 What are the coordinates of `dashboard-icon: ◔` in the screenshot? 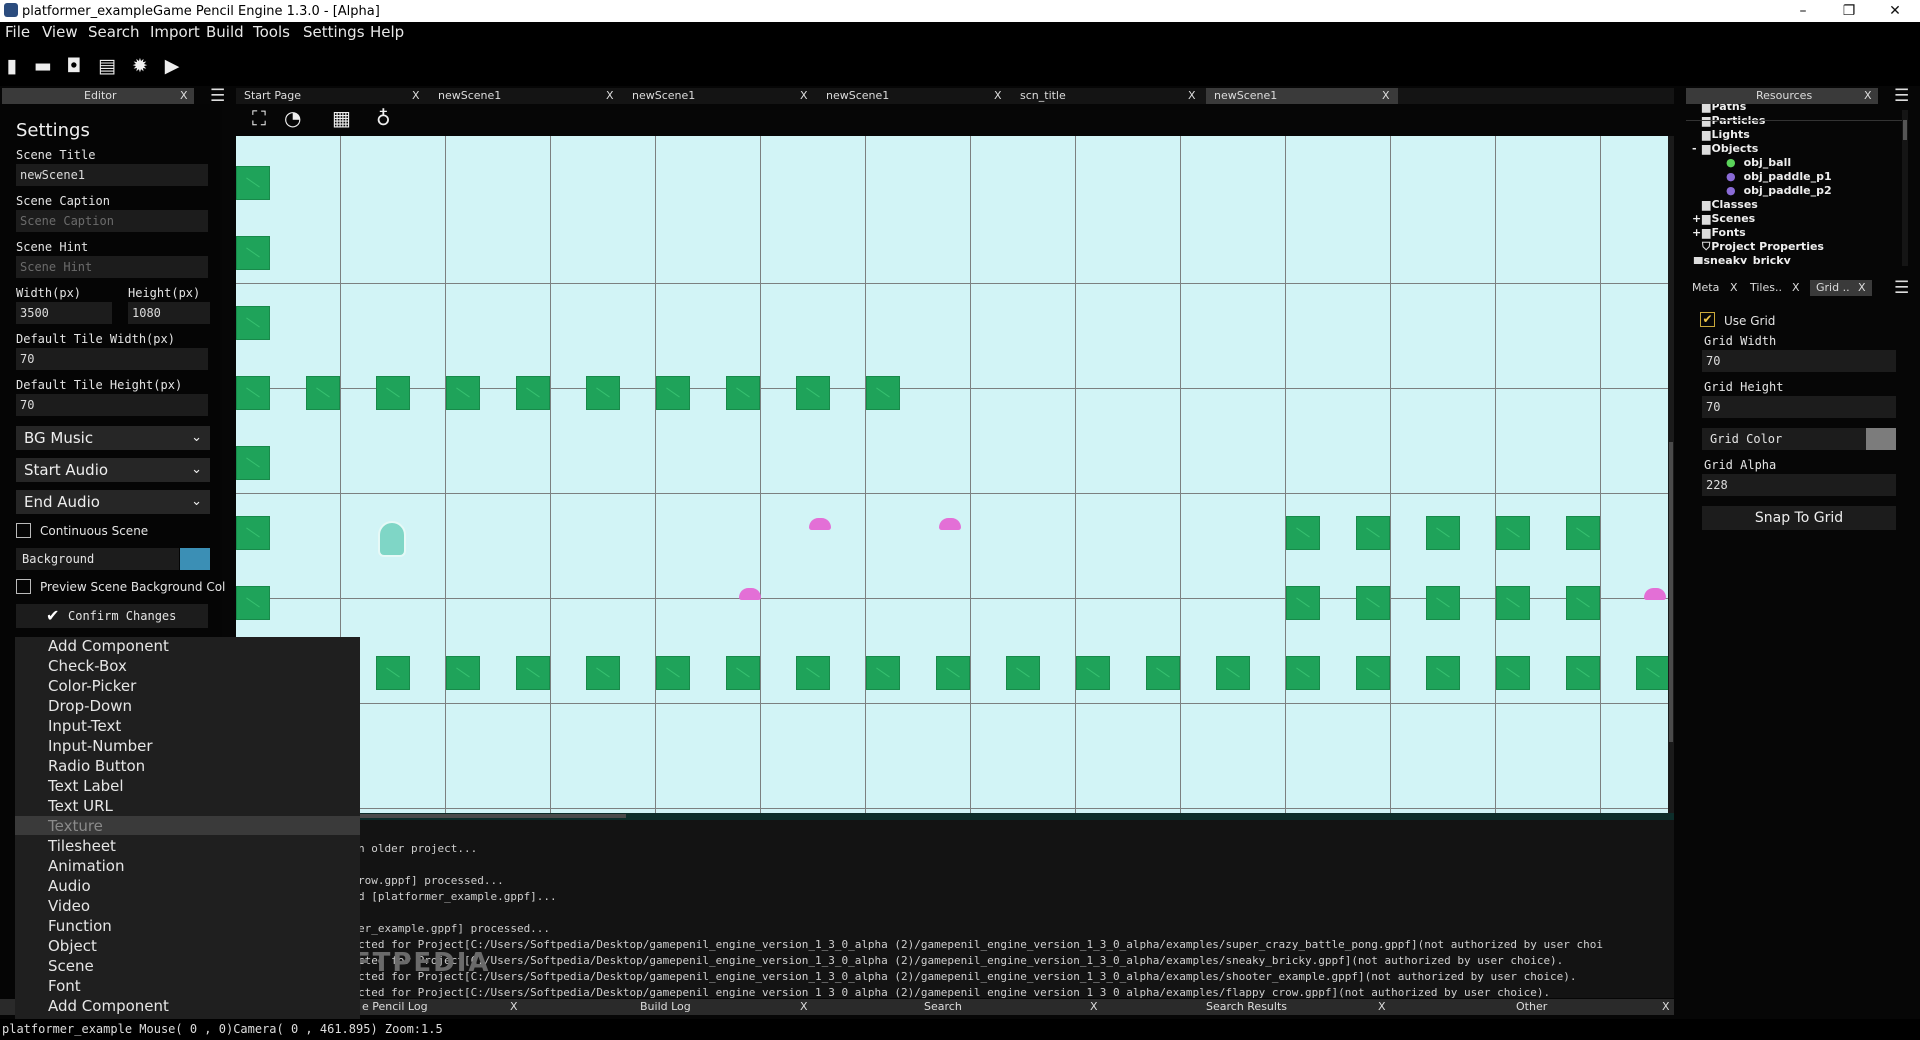 It's located at (292, 118).